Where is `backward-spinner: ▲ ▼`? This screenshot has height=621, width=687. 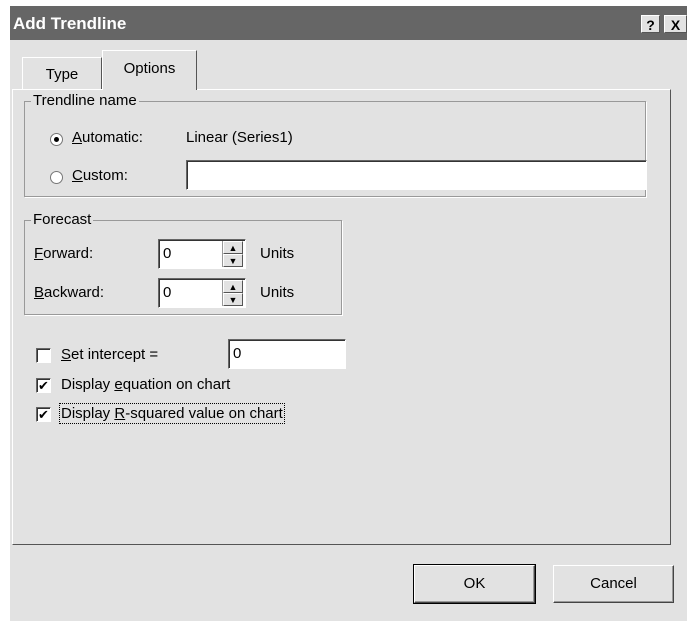 backward-spinner: ▲ ▼ is located at coordinates (232, 293).